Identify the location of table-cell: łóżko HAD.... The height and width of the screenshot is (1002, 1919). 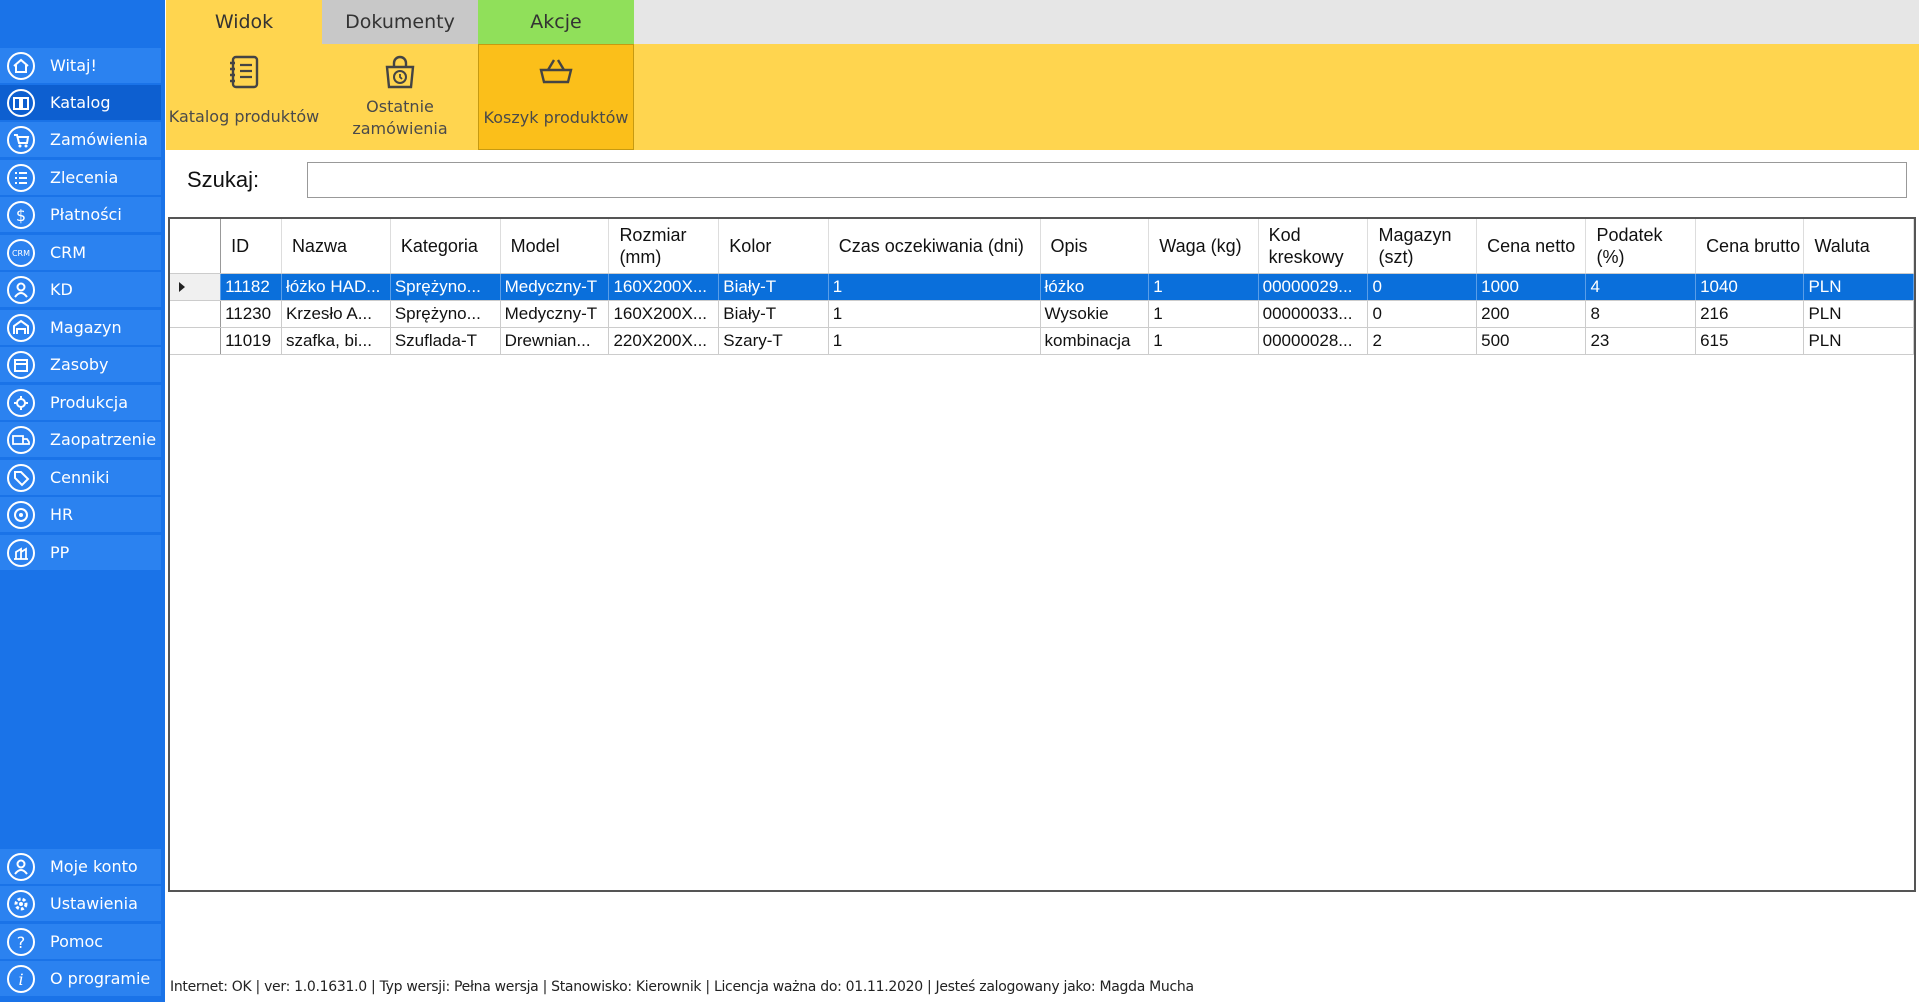
(336, 287).